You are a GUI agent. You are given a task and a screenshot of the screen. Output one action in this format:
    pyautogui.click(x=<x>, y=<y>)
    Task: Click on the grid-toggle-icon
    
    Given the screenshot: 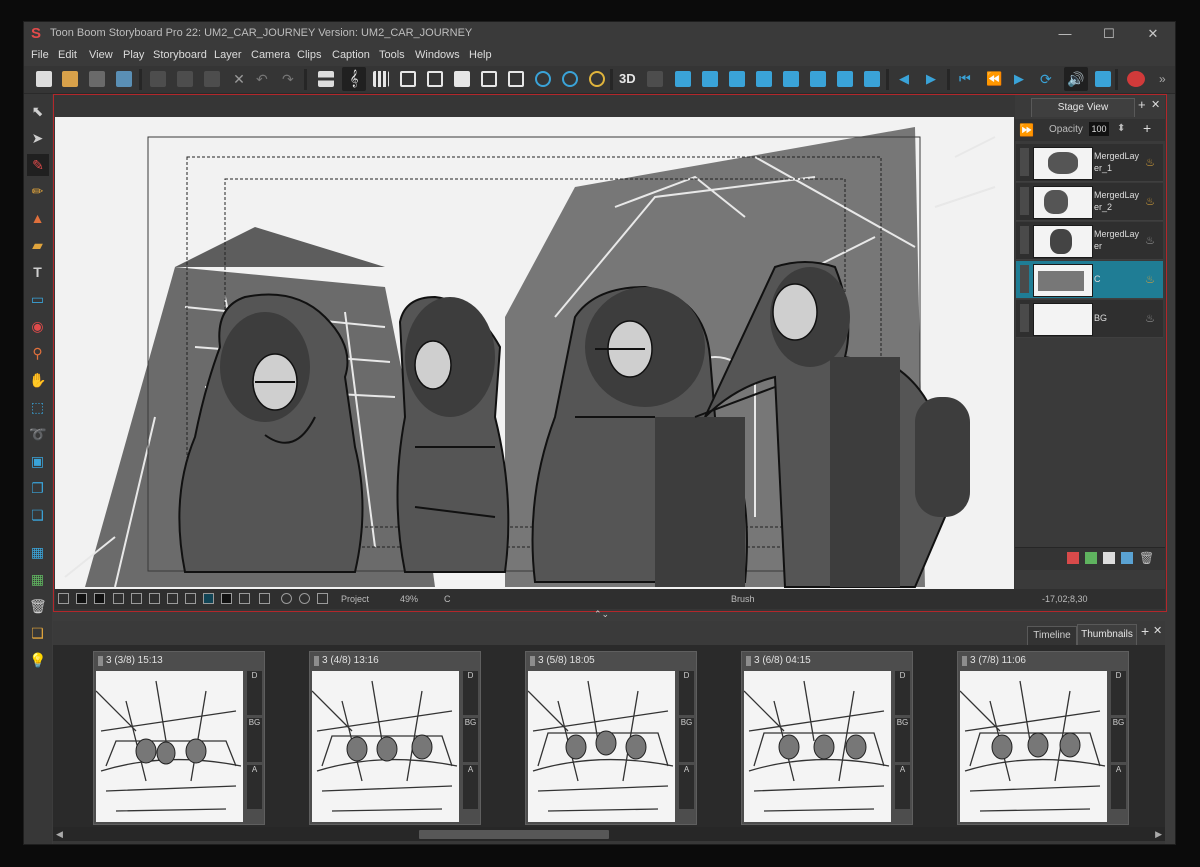 What is the action you would take?
    pyautogui.click(x=99, y=598)
    